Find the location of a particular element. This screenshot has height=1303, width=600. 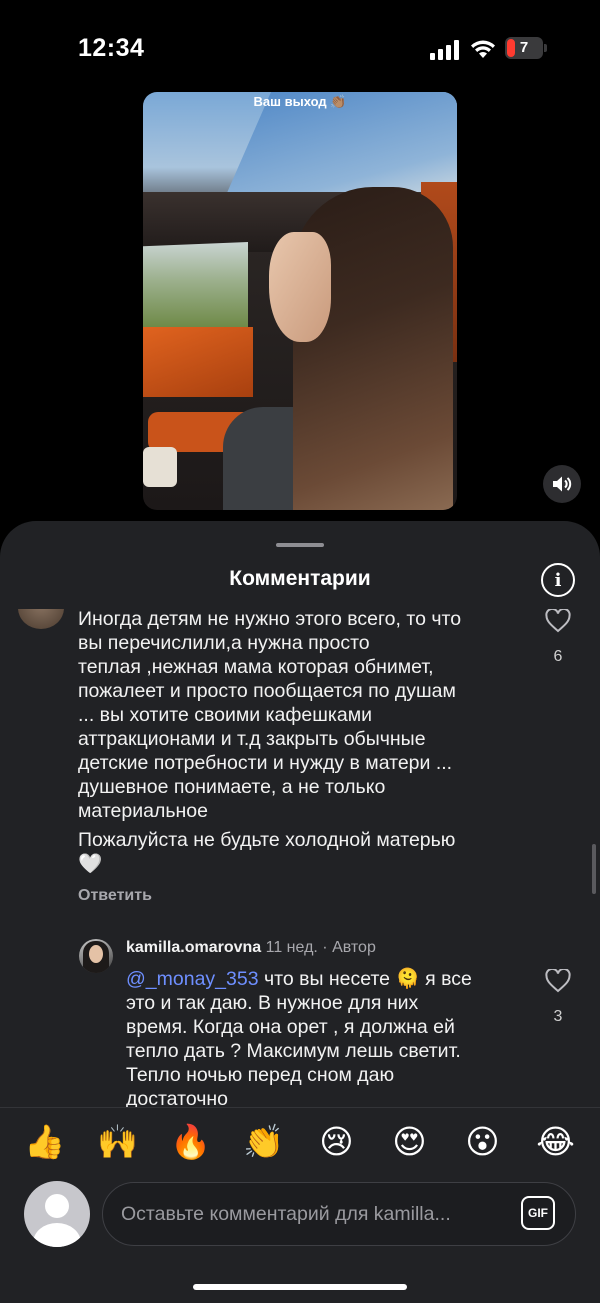

speaker-icon is located at coordinates (562, 484).